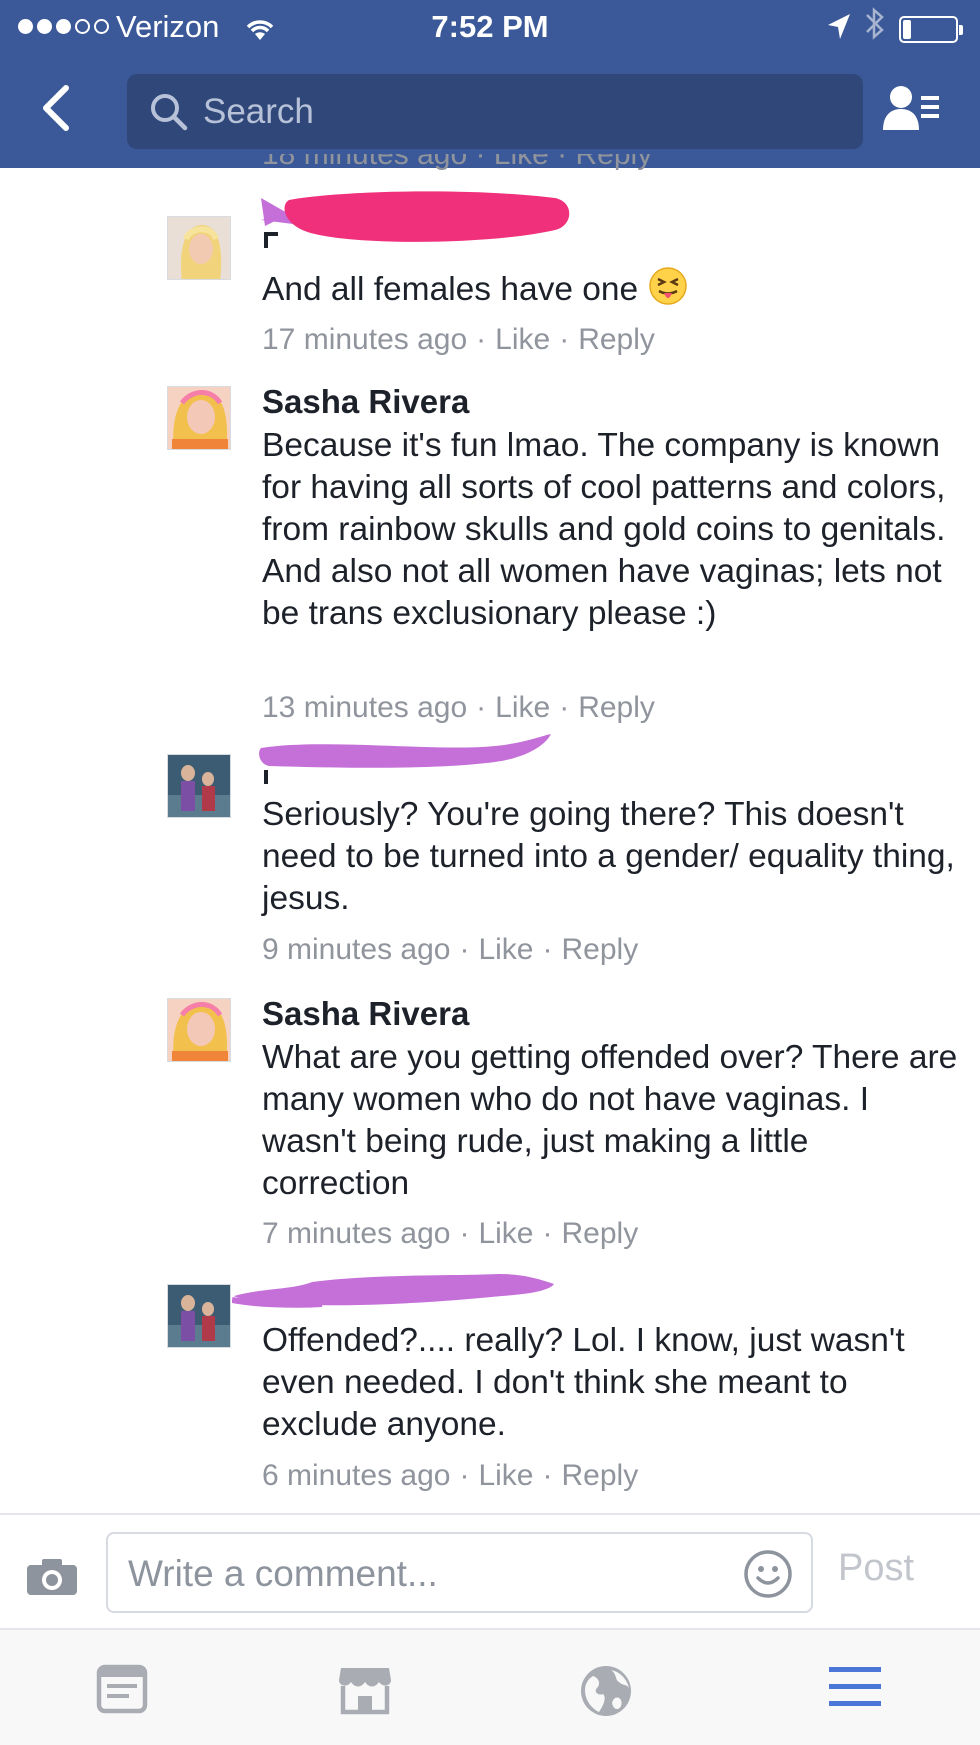 The image size is (980, 1745). I want to click on comment-text: And all females have one, so click(612, 291).